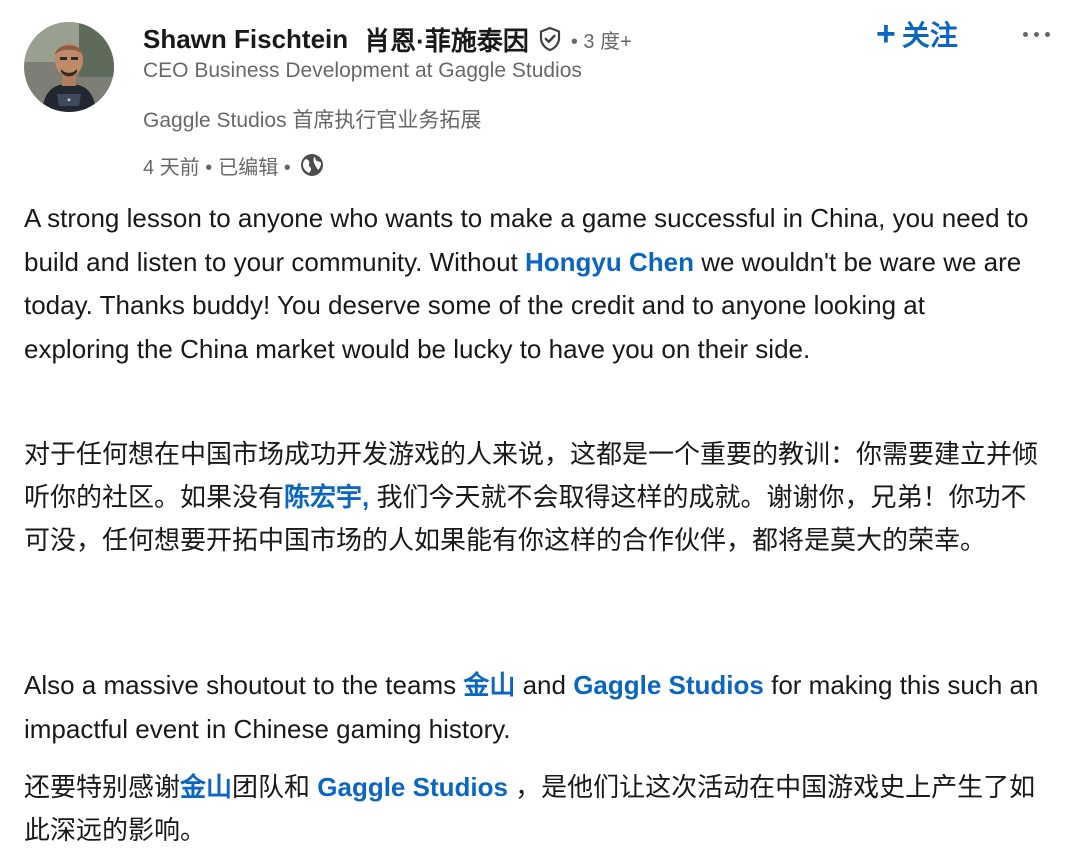 The image size is (1080, 866). I want to click on mention-gaggle-studios-cn: Gaggle Studios, so click(412, 787).